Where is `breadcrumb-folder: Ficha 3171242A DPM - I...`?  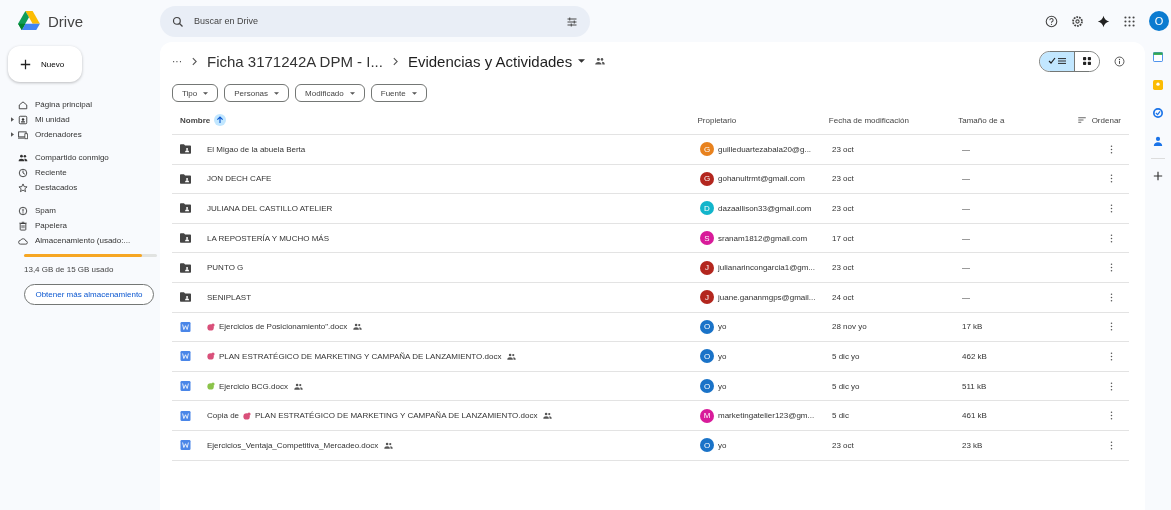
breadcrumb-folder: Ficha 3171242A DPM - I... is located at coordinates (295, 61).